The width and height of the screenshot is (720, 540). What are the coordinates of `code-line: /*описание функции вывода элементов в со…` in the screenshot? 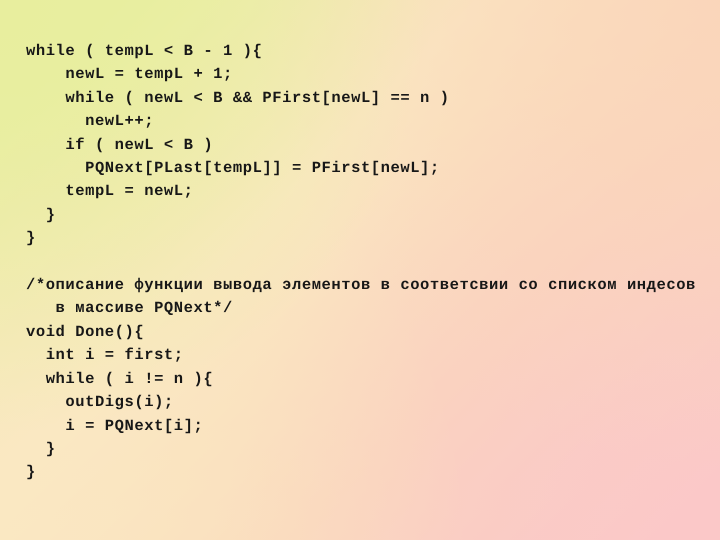 It's located at (361, 285).